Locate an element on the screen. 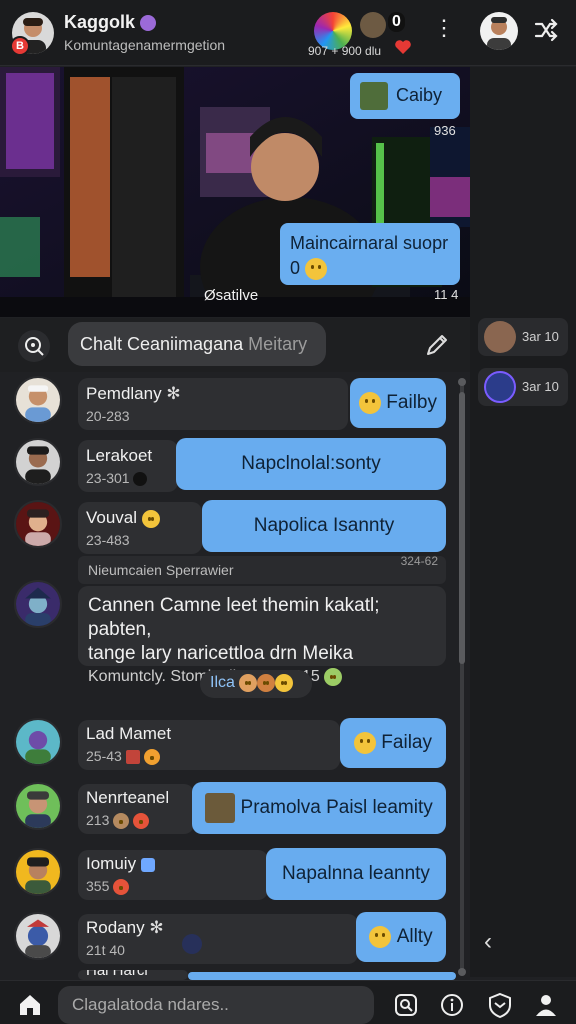 This screenshot has height=1024, width=576. stream-caption-extra: 0 is located at coordinates (370, 269).